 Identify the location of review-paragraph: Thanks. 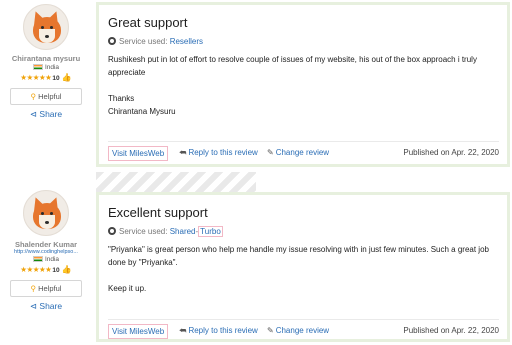
(121, 98).